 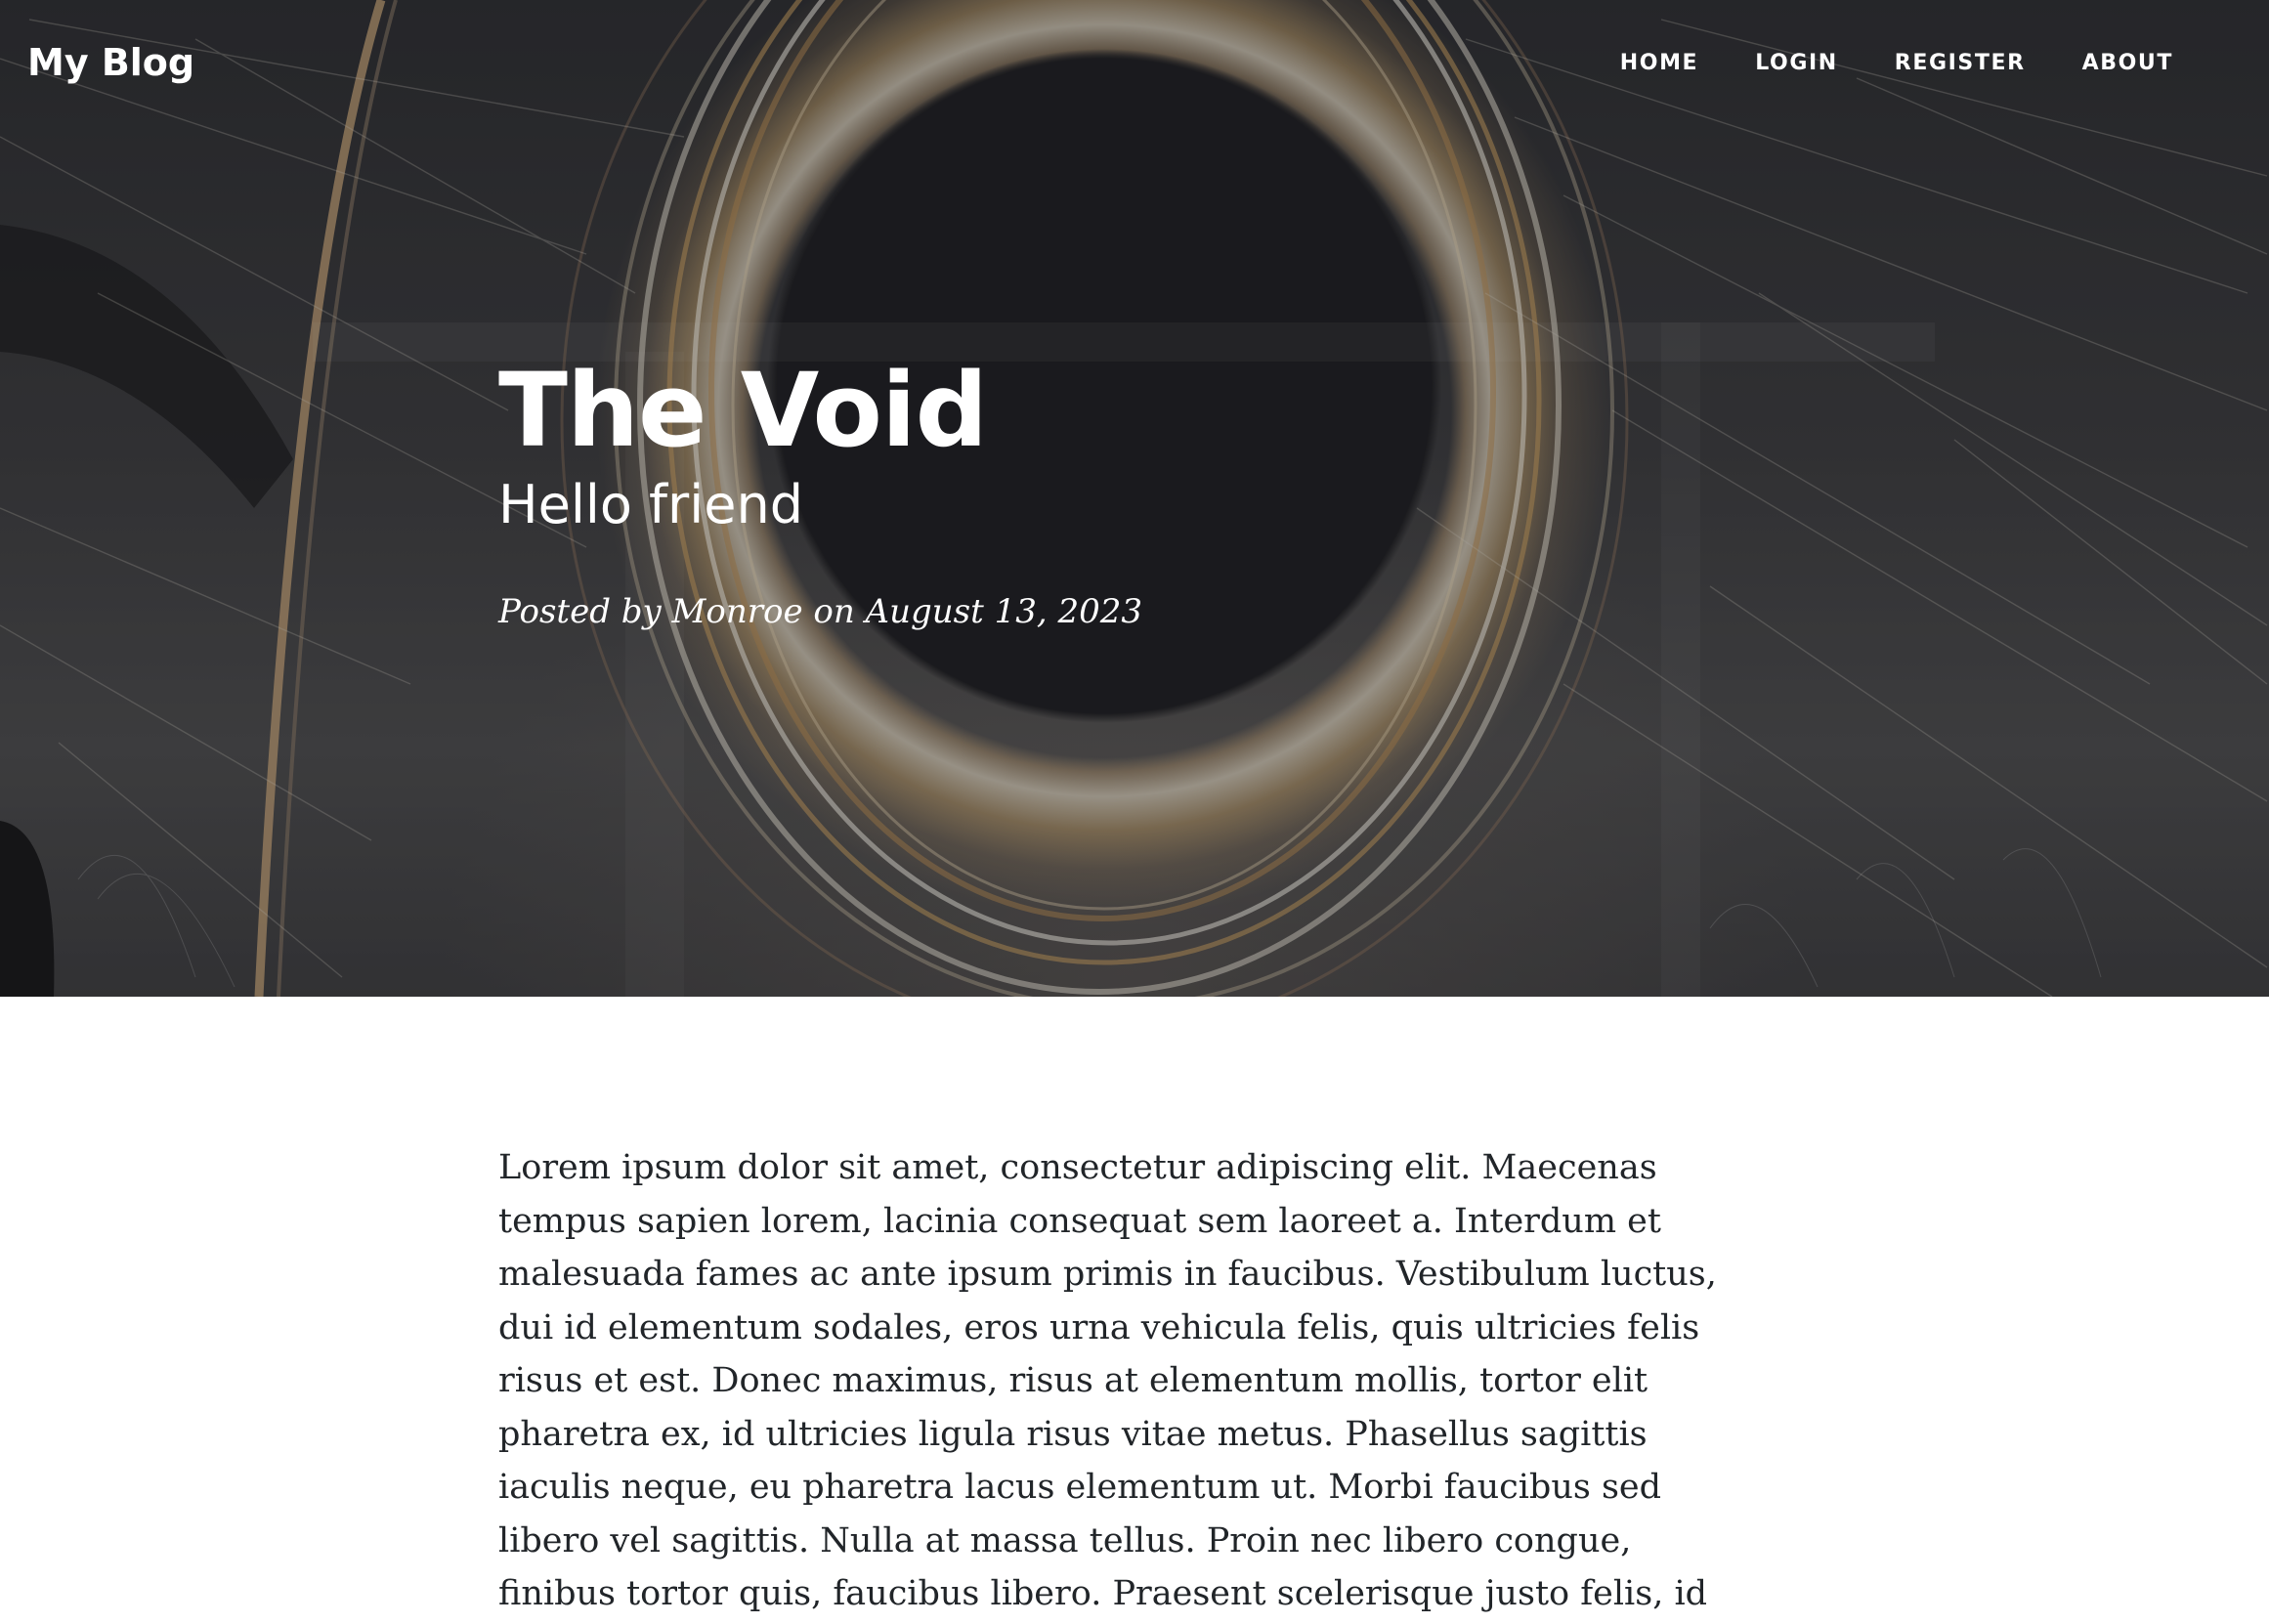 What do you see at coordinates (1868, 63) in the screenshot?
I see `main-nav: HOME LOGIN REGISTER ABOUT` at bounding box center [1868, 63].